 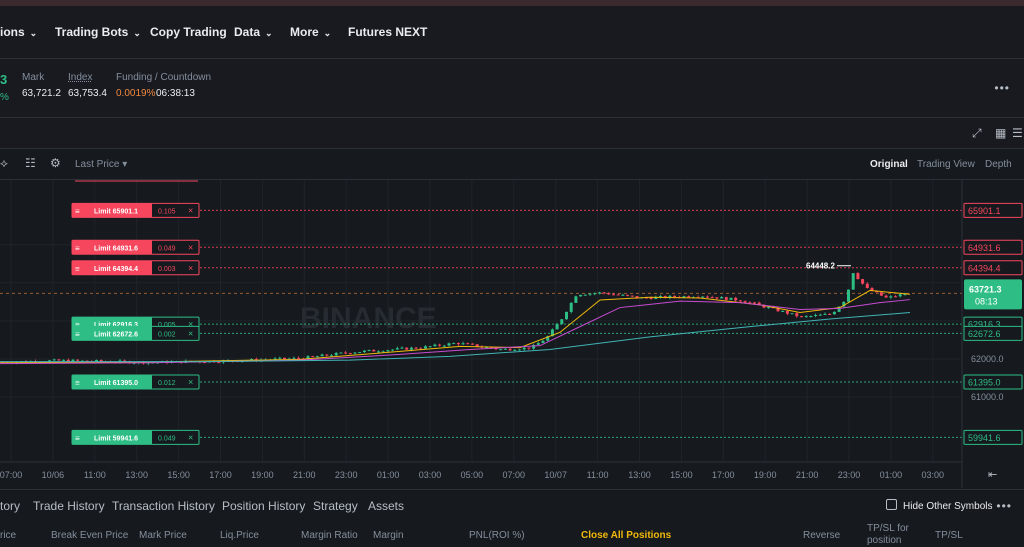 What do you see at coordinates (167, 211) in the screenshot?
I see `order-qty-text: 0.105` at bounding box center [167, 211].